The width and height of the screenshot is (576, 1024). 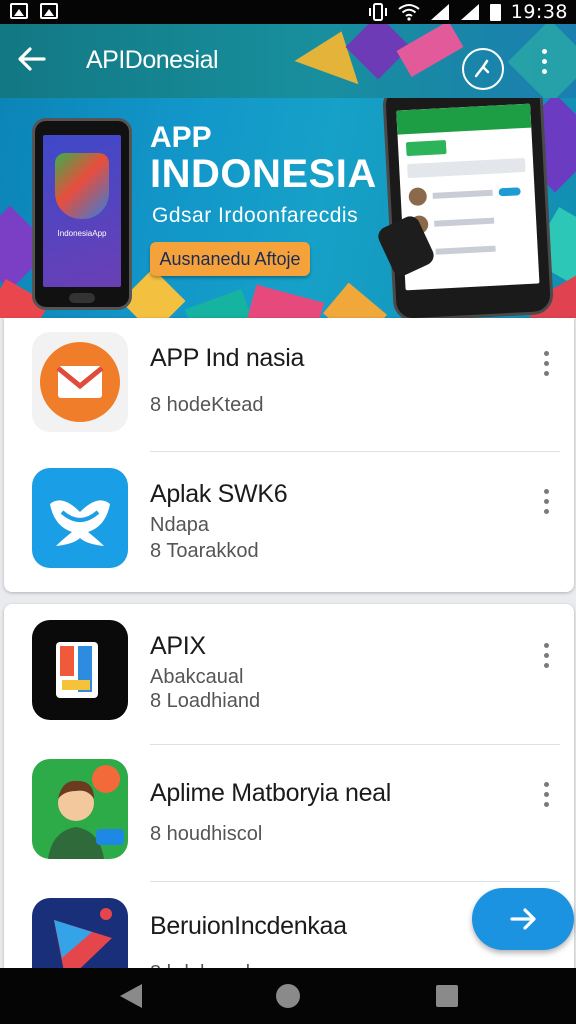 What do you see at coordinates (409, 12) in the screenshot?
I see `wifi-icon` at bounding box center [409, 12].